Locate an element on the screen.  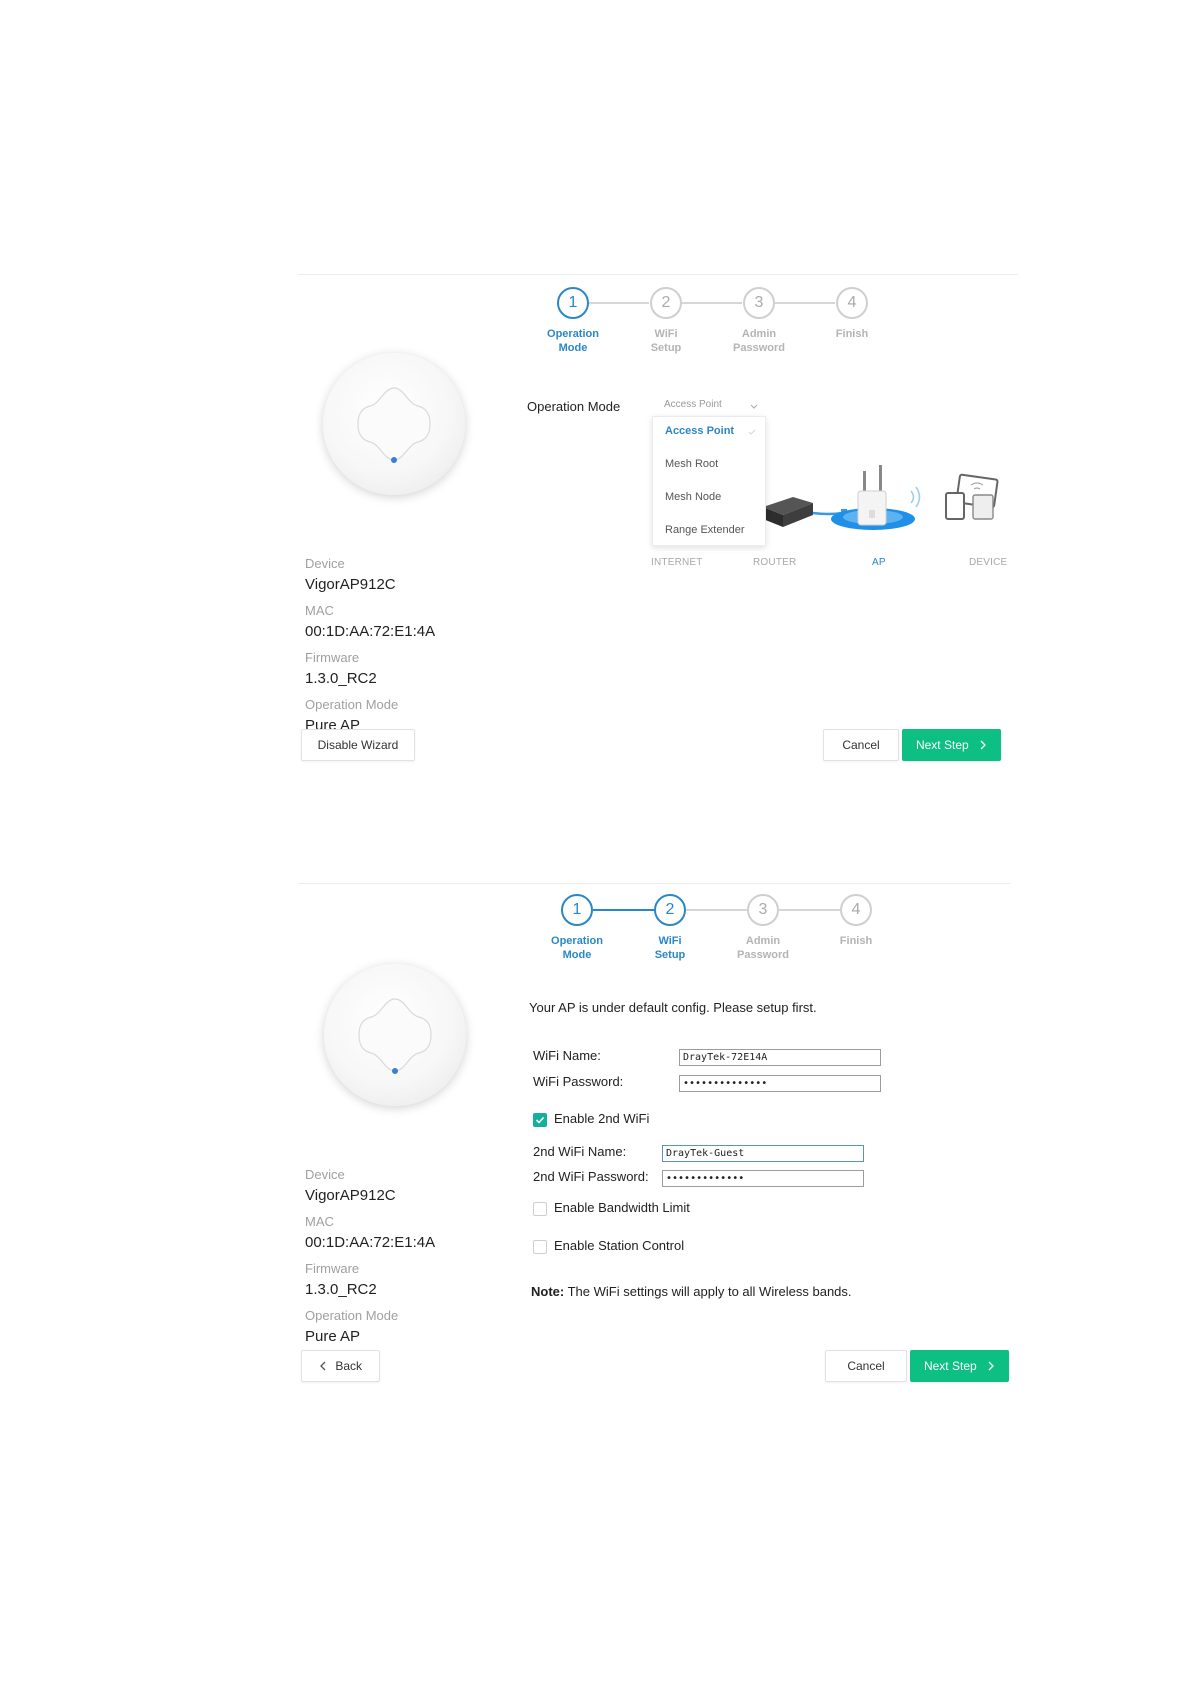
disable-wizard-button: Disable Wizard is located at coordinates (358, 745).